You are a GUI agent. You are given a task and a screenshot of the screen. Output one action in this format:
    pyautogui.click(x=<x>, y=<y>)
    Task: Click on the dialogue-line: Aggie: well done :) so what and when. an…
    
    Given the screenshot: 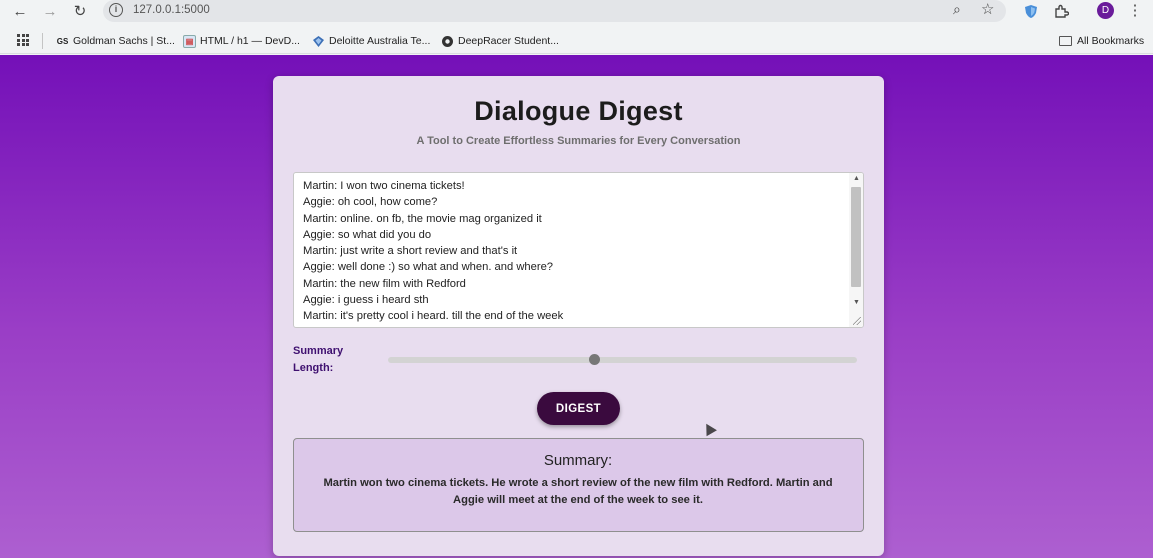 What is the action you would take?
    pyautogui.click(x=428, y=267)
    